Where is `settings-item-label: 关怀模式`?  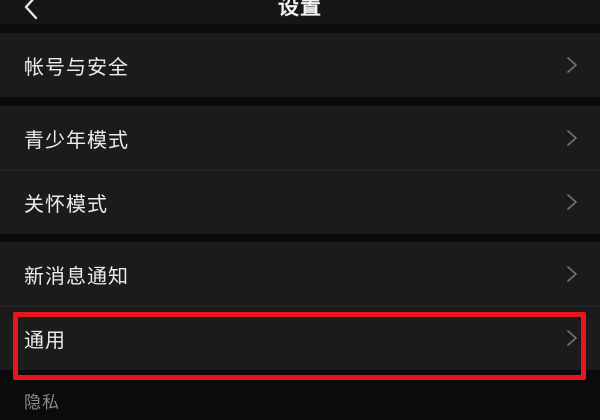 settings-item-label: 关怀模式 is located at coordinates (66, 203).